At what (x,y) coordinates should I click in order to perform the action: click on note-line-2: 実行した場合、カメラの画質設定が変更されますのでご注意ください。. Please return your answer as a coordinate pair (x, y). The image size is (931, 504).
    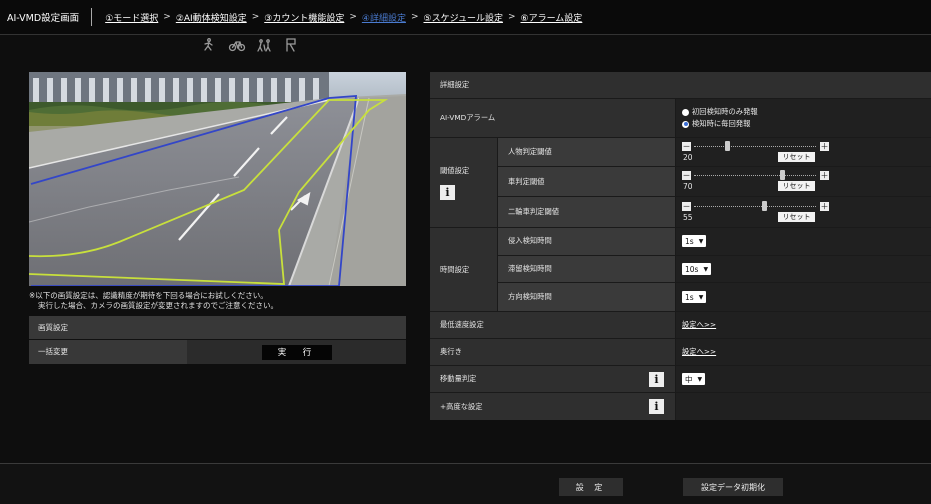
    Looking at the image, I should click on (158, 305).